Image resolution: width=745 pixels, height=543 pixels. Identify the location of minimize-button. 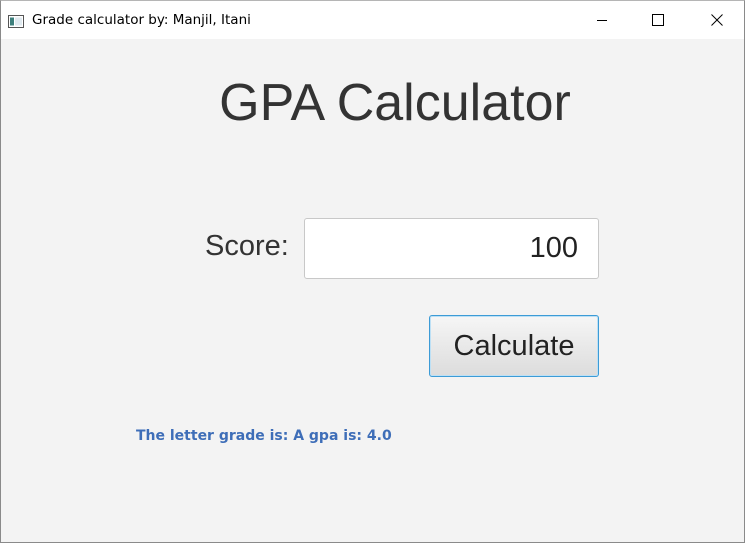
(602, 20).